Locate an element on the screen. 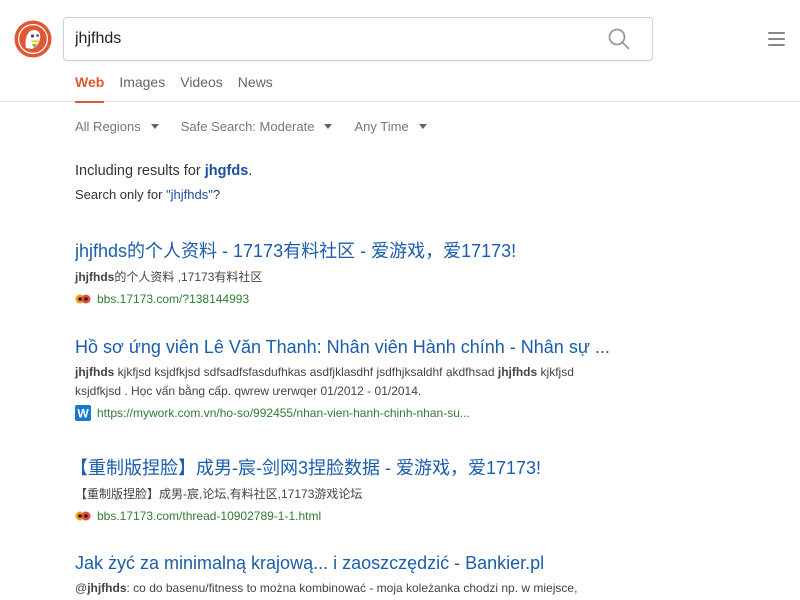  spelling-correction-notice: Including results for jhgfds. is located at coordinates (163, 171).